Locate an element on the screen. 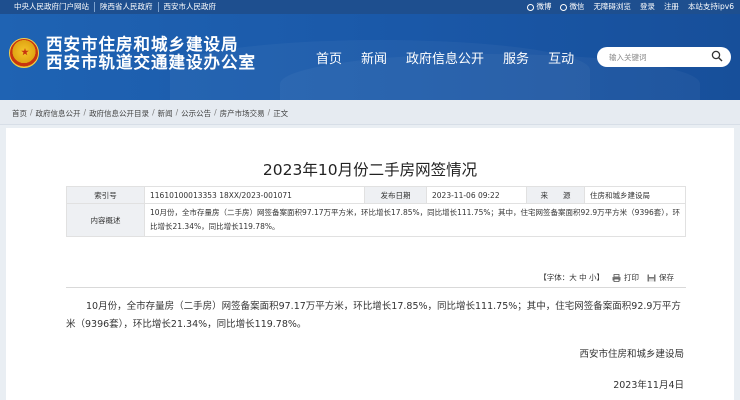 This screenshot has height=400, width=740. nav-home: 首页 is located at coordinates (329, 60).